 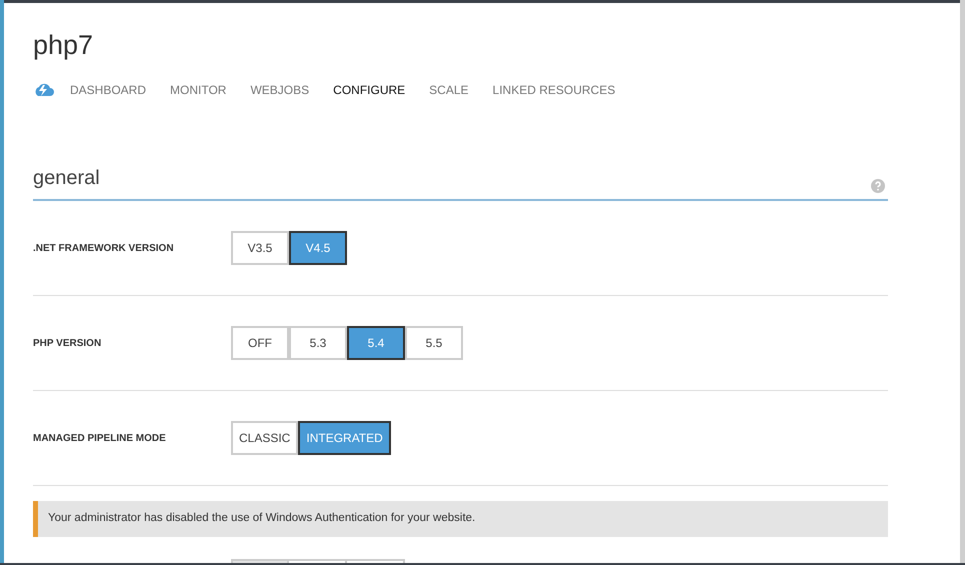 I want to click on nav-tab: SCALE, so click(x=449, y=90).